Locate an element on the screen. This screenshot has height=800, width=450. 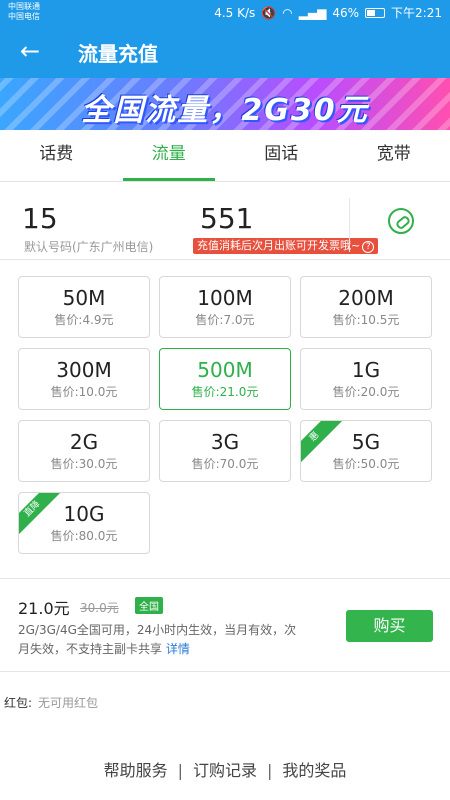
red-packet-row: 红包: 无可用红包 is located at coordinates (51, 702).